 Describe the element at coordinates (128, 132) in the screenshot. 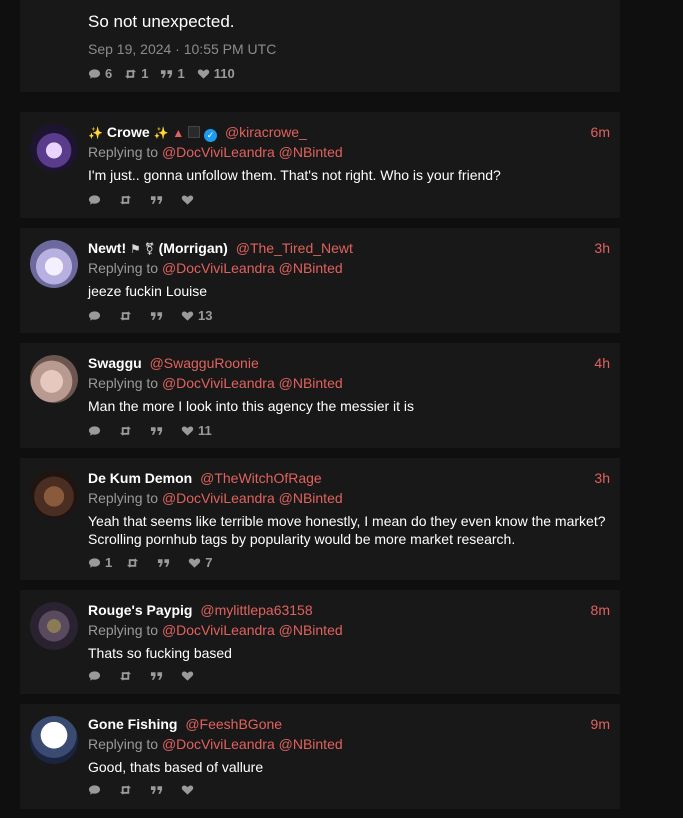

I see `display-name: Crowe` at that location.